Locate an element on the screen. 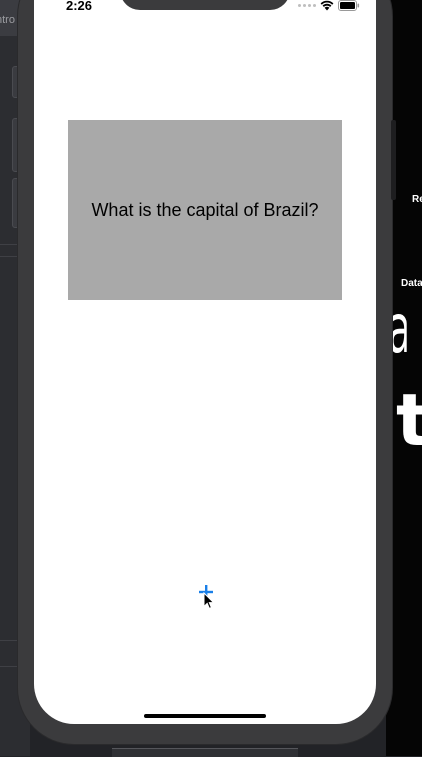 This screenshot has height=757, width=422. signal-dots is located at coordinates (307, 5).